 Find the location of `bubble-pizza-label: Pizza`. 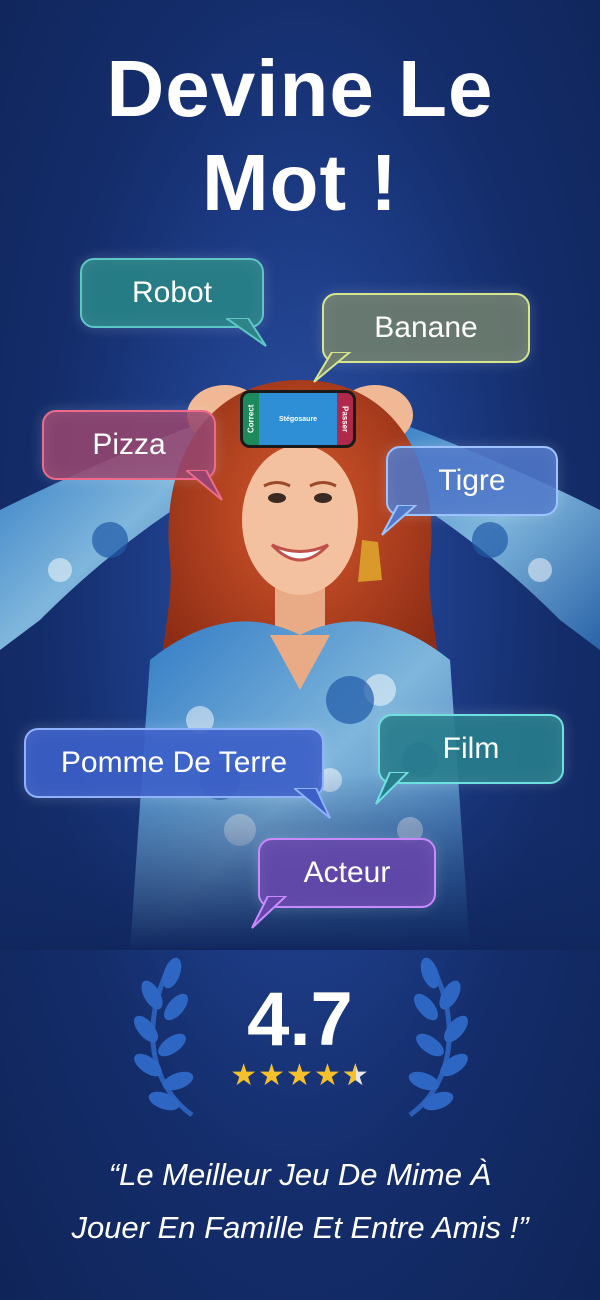

bubble-pizza-label: Pizza is located at coordinates (129, 444).